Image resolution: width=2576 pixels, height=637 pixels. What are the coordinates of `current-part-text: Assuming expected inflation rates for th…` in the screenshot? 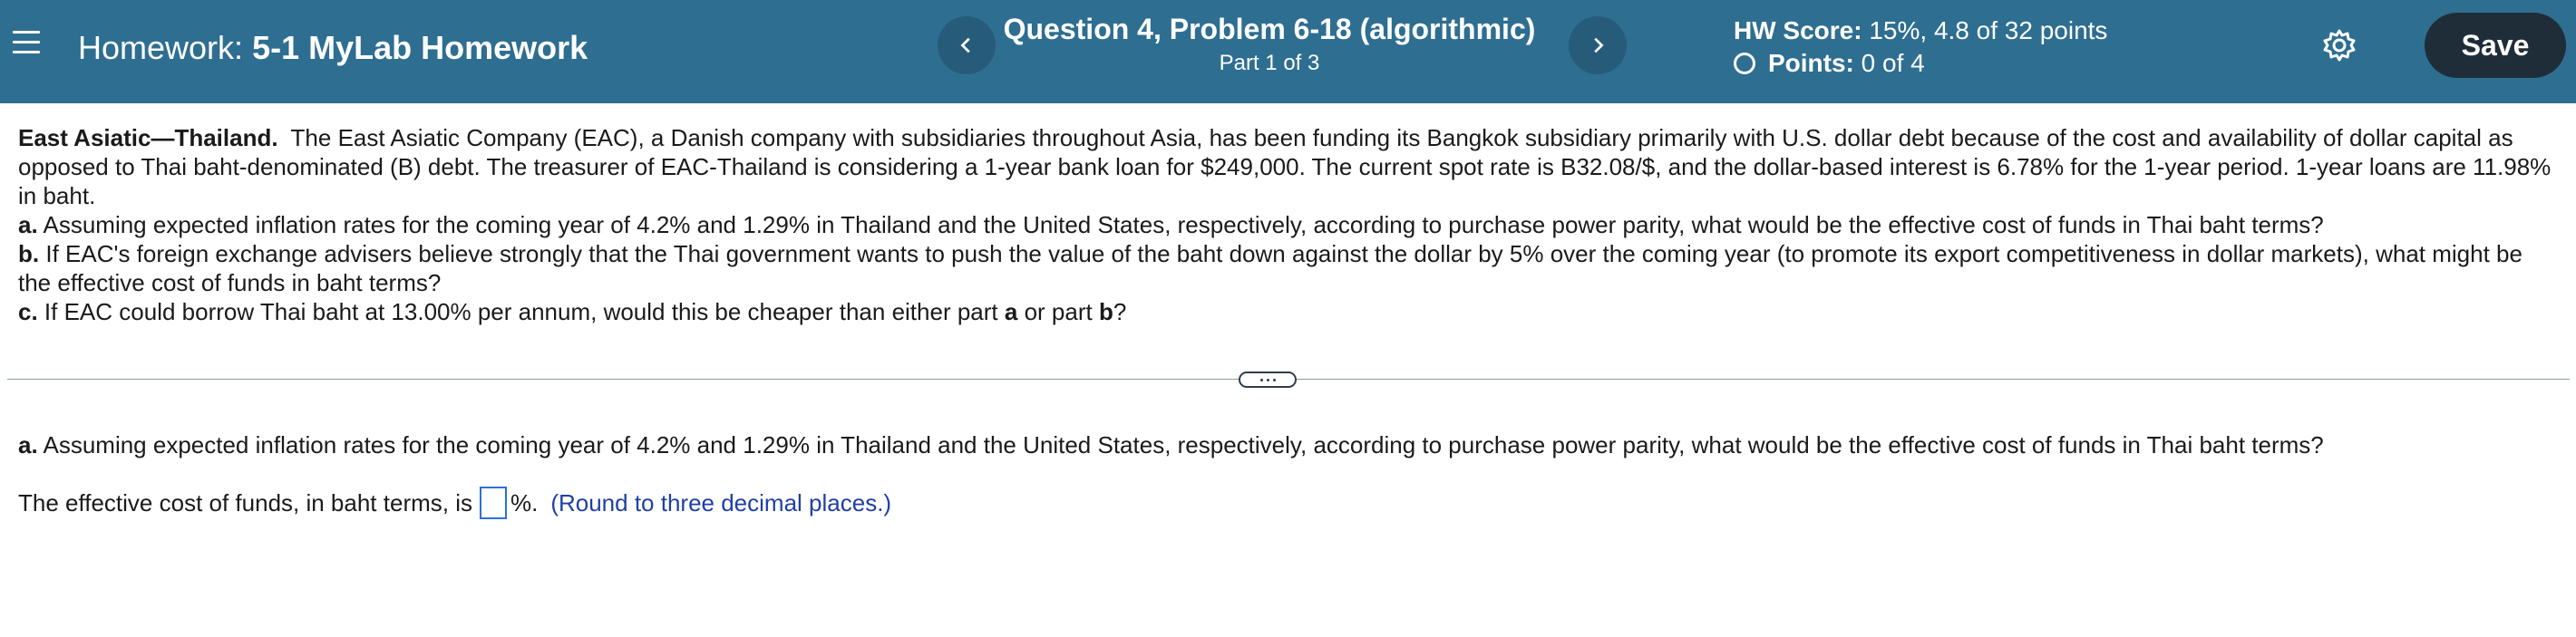 It's located at (1183, 444).